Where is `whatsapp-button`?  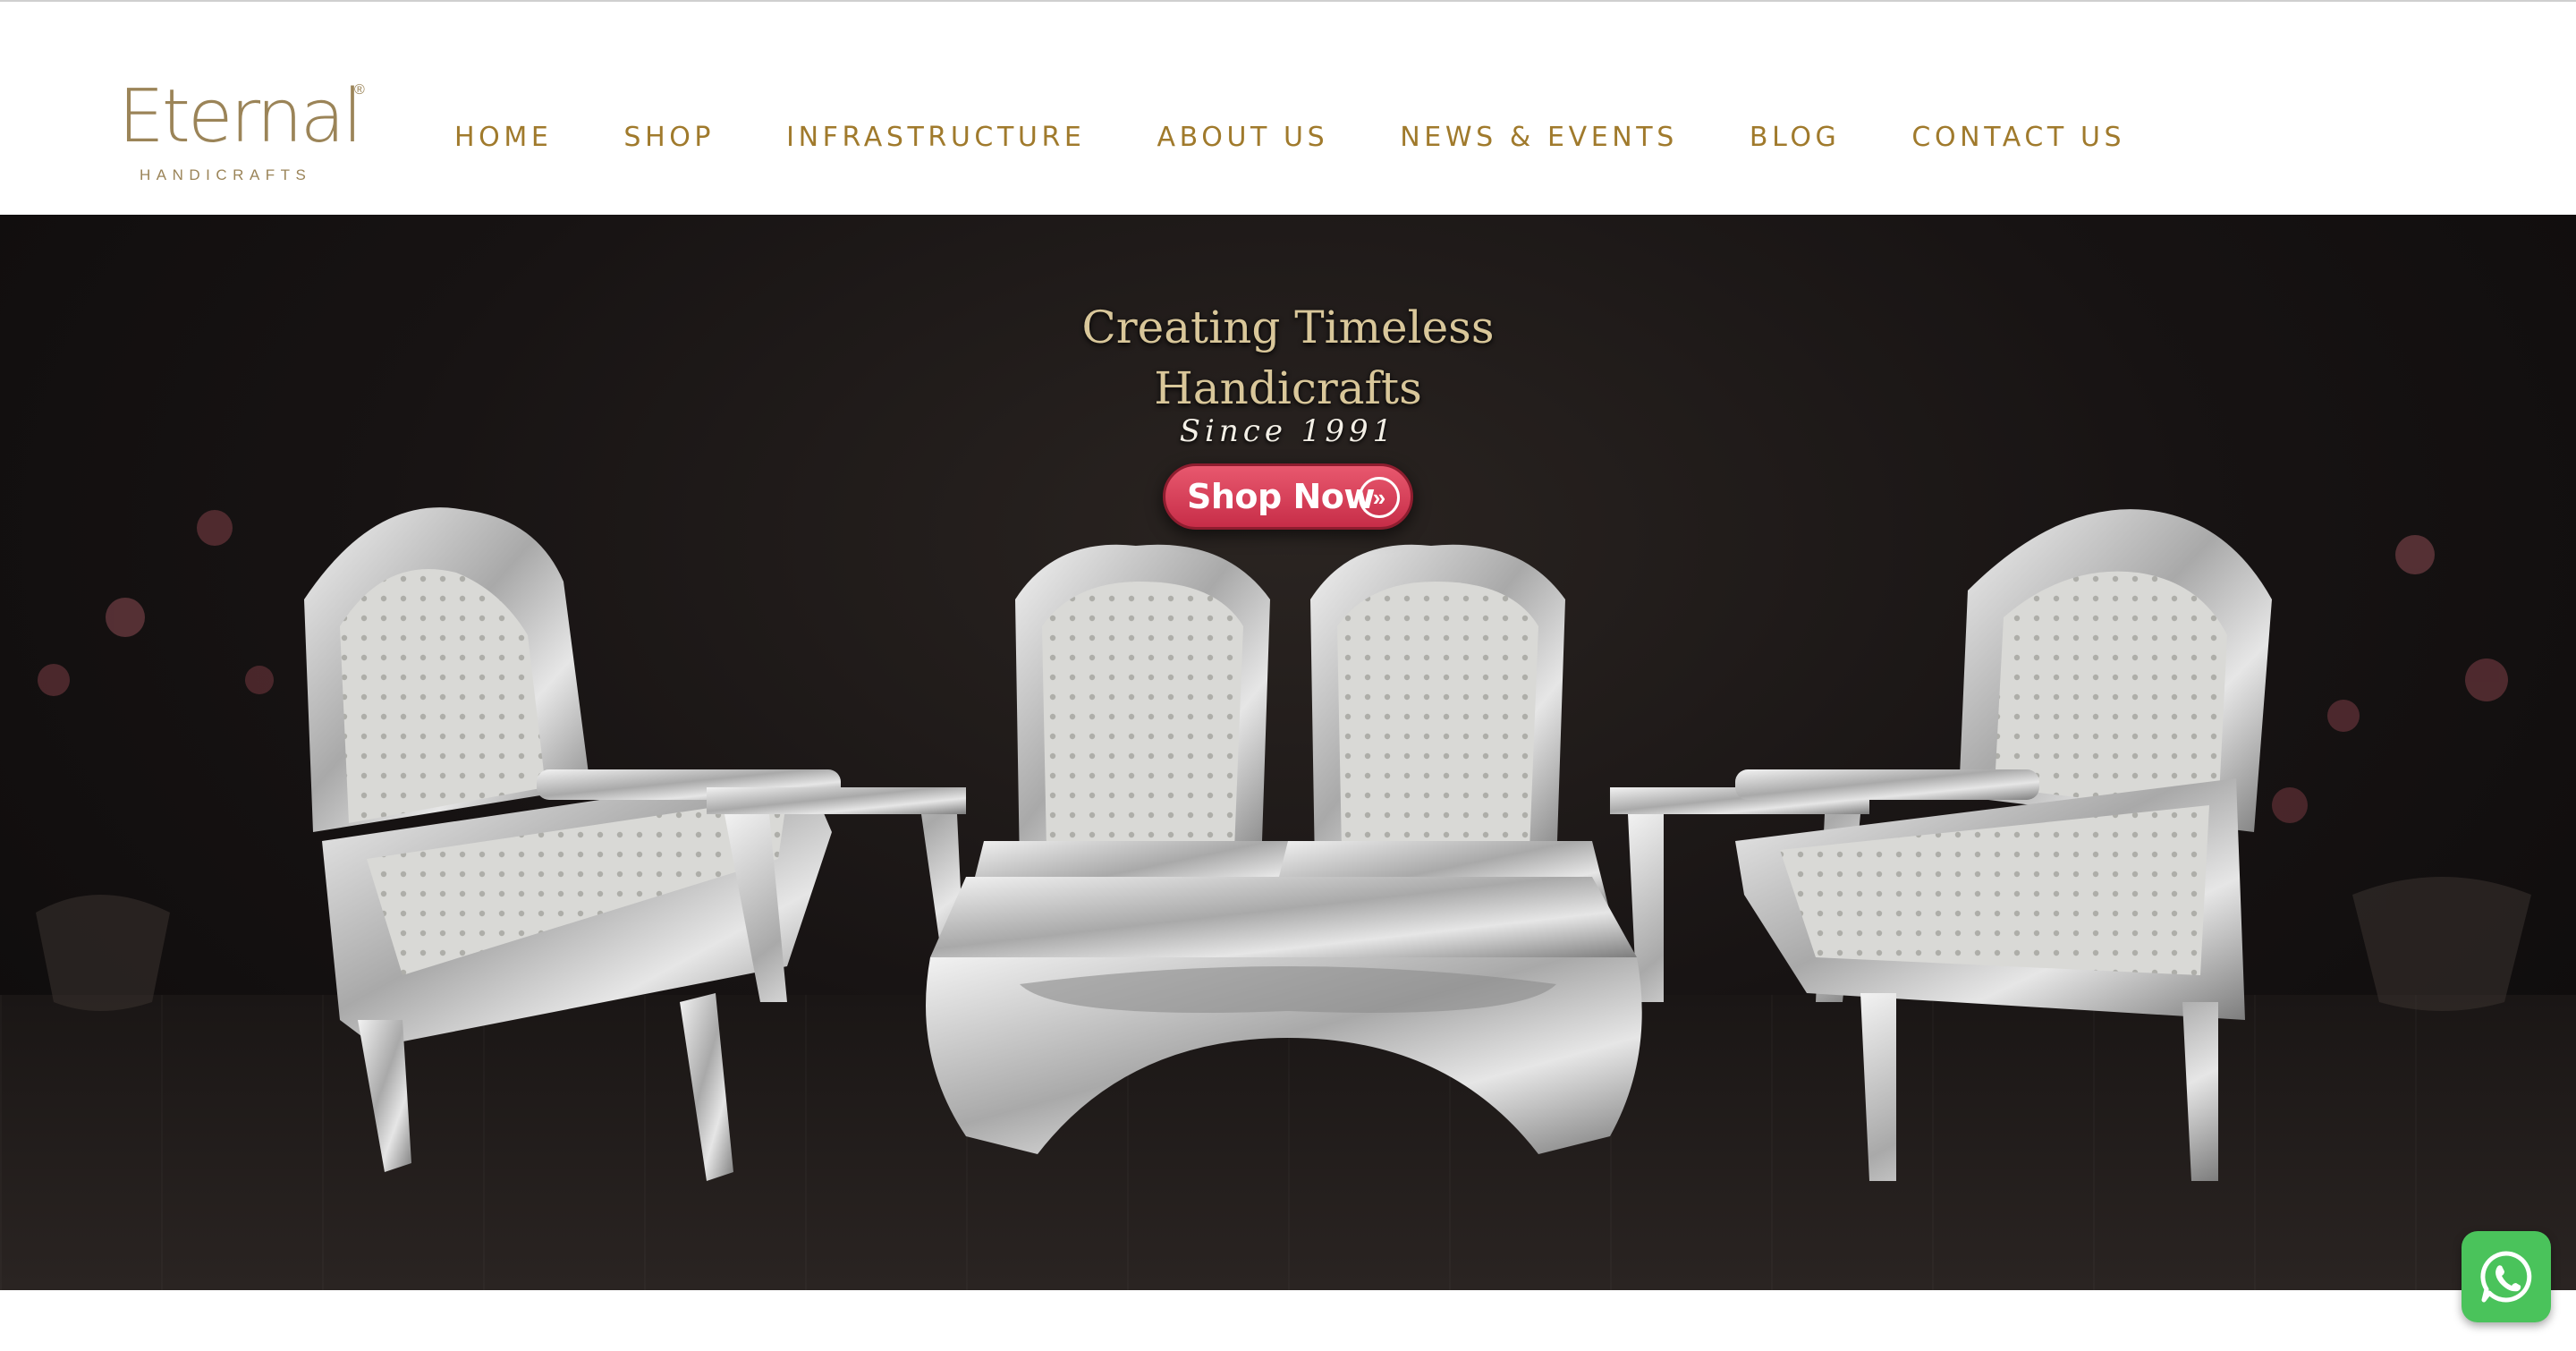
whatsapp-button is located at coordinates (2506, 1276).